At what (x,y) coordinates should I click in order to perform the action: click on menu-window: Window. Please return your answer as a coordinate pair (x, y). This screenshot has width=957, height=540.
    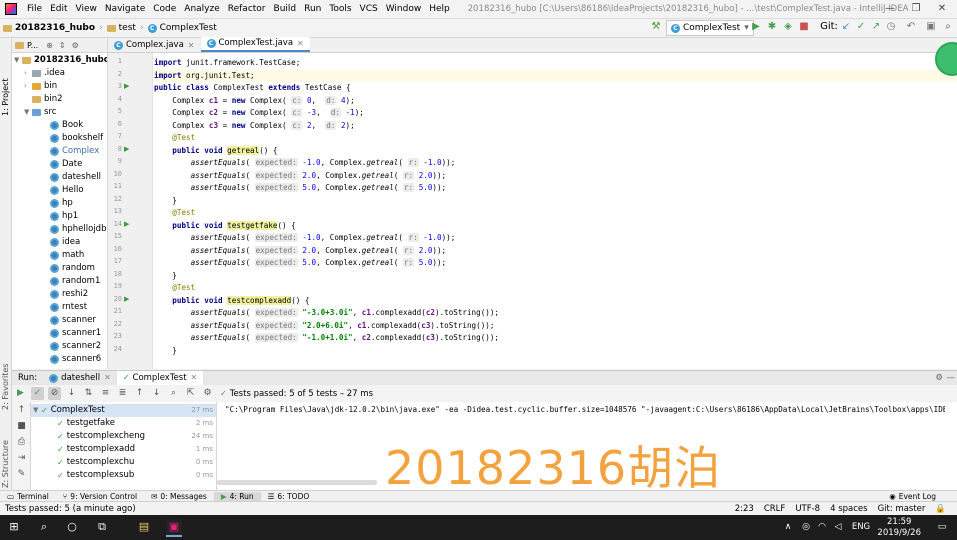
    Looking at the image, I should click on (404, 9).